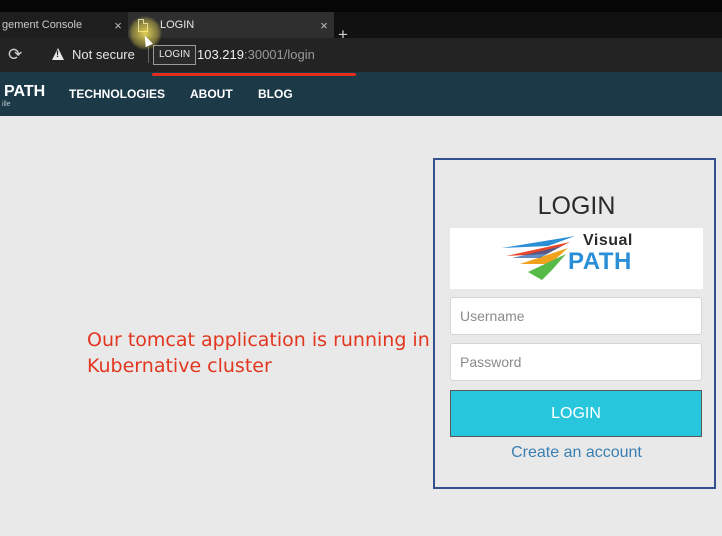 The height and width of the screenshot is (536, 722). I want to click on username-field, so click(576, 316).